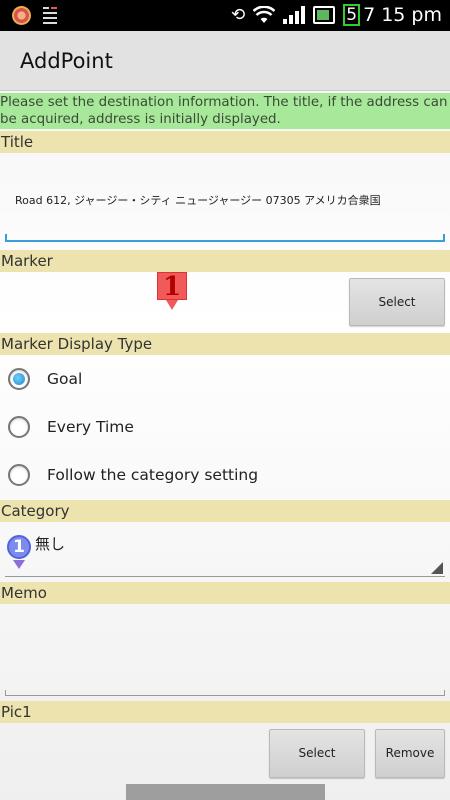  What do you see at coordinates (317, 753) in the screenshot?
I see `pic1-select-button: Select` at bounding box center [317, 753].